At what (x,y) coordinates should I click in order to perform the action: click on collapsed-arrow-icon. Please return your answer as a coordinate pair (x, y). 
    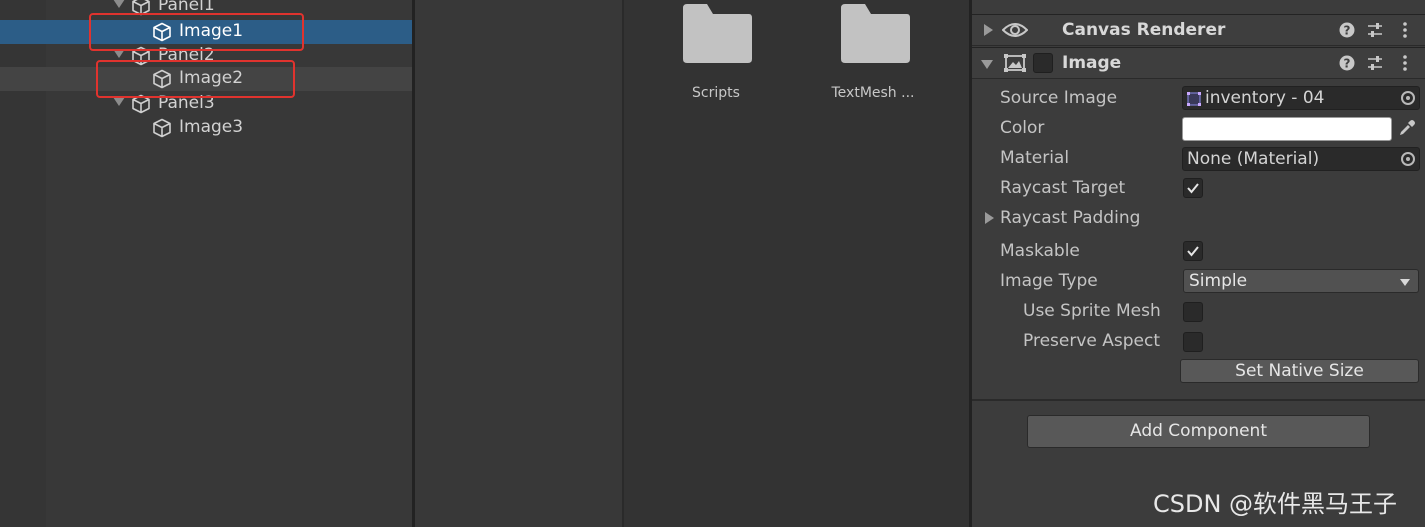
    Looking at the image, I should click on (988, 30).